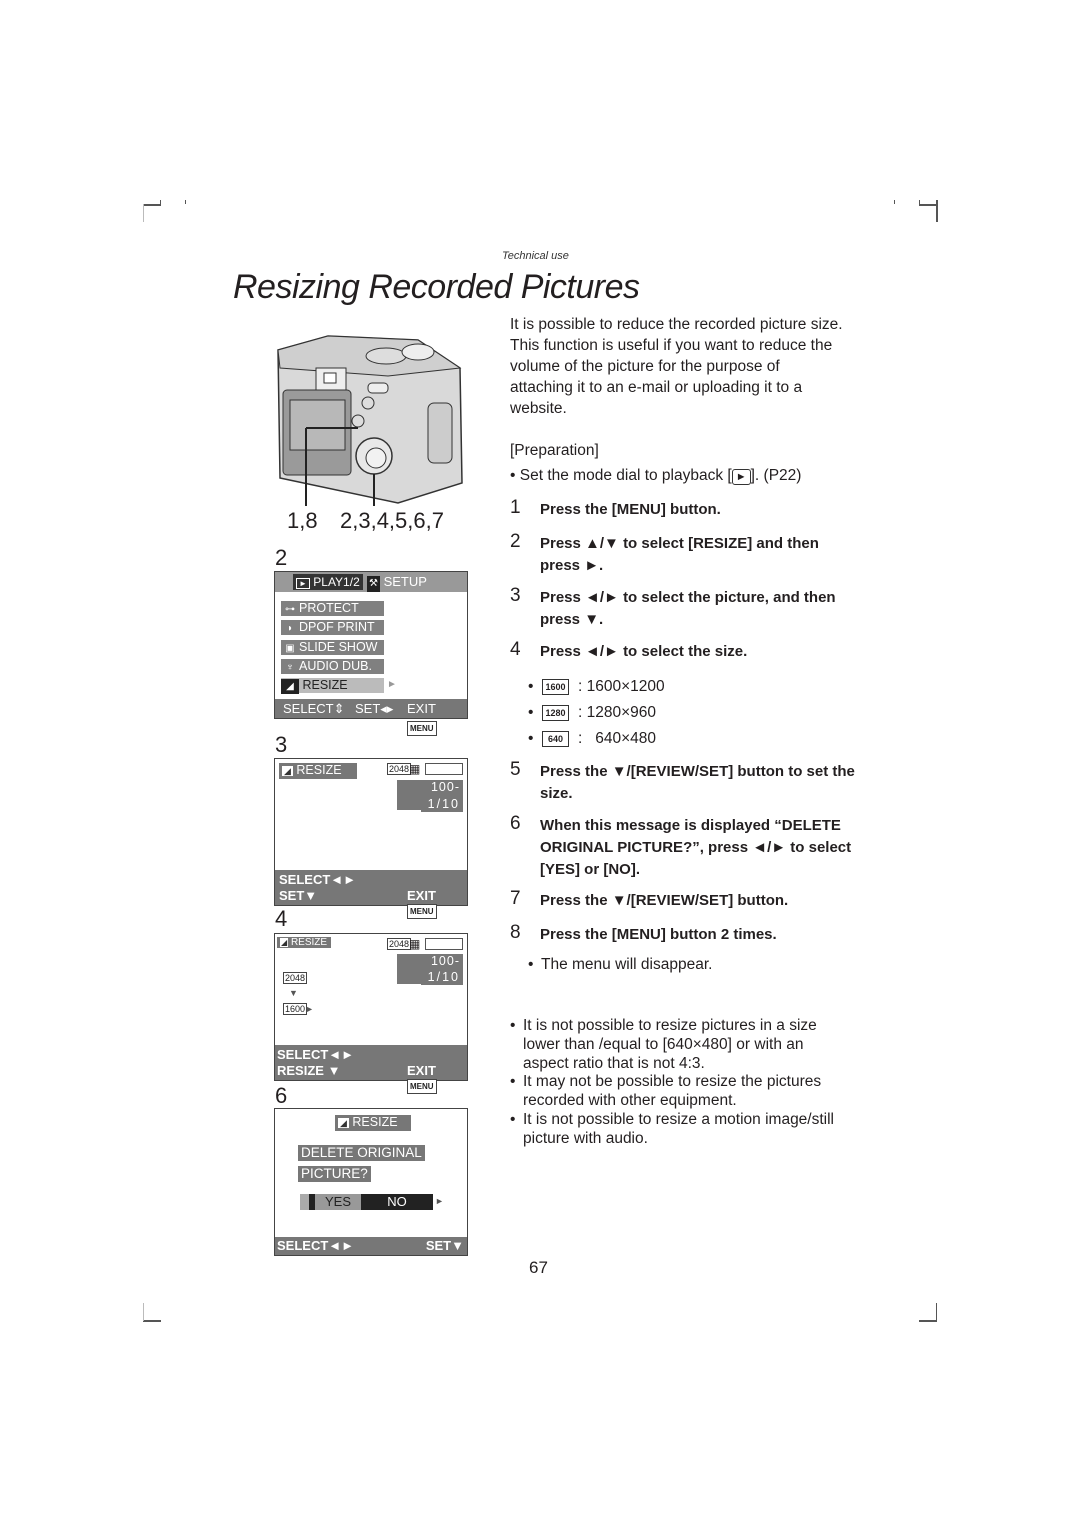 Image resolution: width=1080 pixels, height=1526 pixels. What do you see at coordinates (776, 475) in the screenshot?
I see `preparation-ref: ]. (P22)` at bounding box center [776, 475].